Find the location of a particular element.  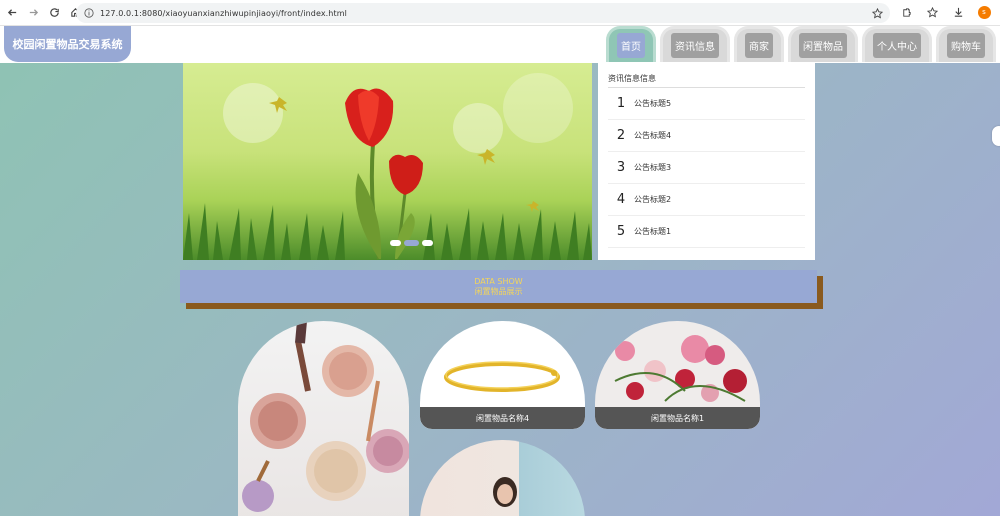

news-item: 3 公告标题3 is located at coordinates (706, 168).